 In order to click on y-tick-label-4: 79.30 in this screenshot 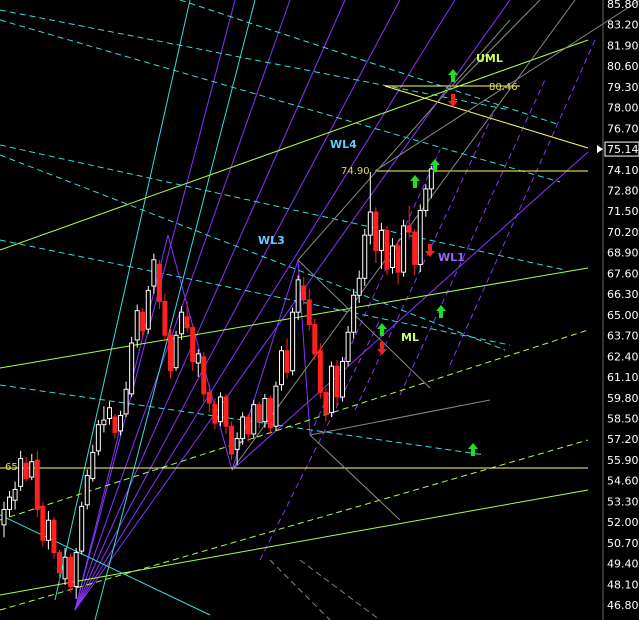, I will do `click(623, 87)`.